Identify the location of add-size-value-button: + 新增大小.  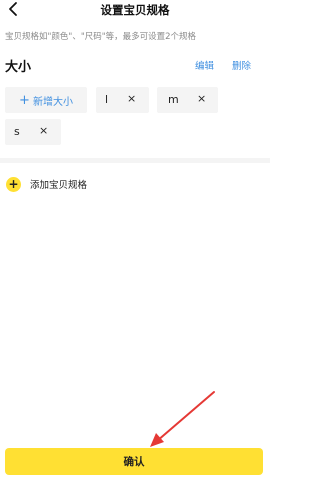
(46, 100).